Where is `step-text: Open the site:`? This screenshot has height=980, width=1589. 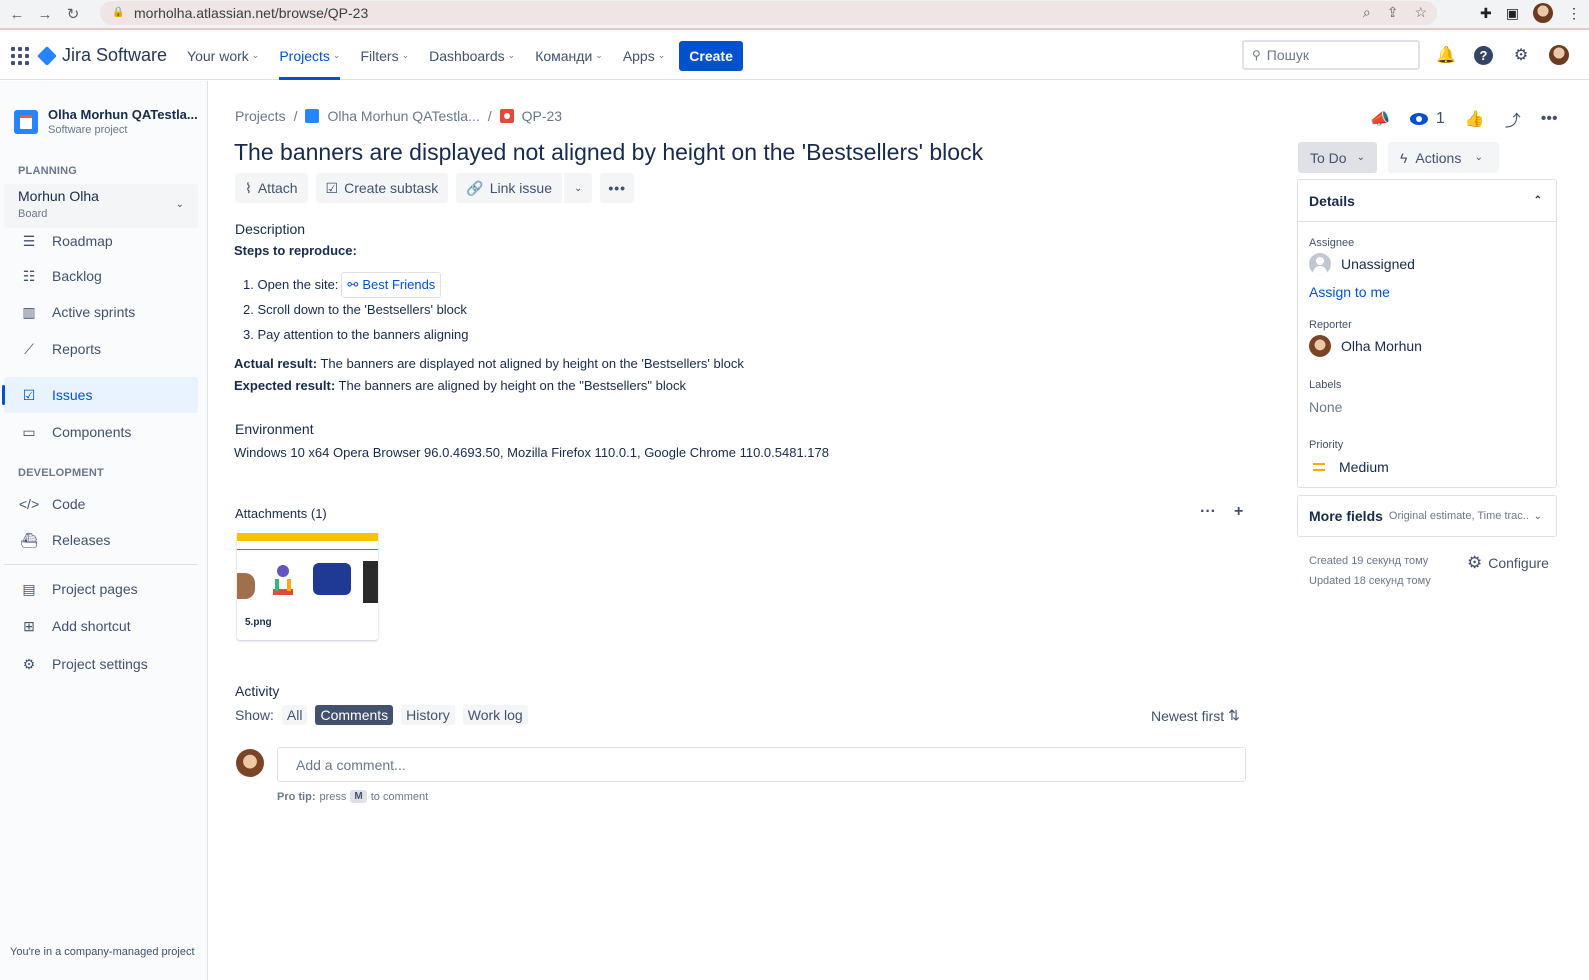
step-text: Open the site: is located at coordinates (298, 284).